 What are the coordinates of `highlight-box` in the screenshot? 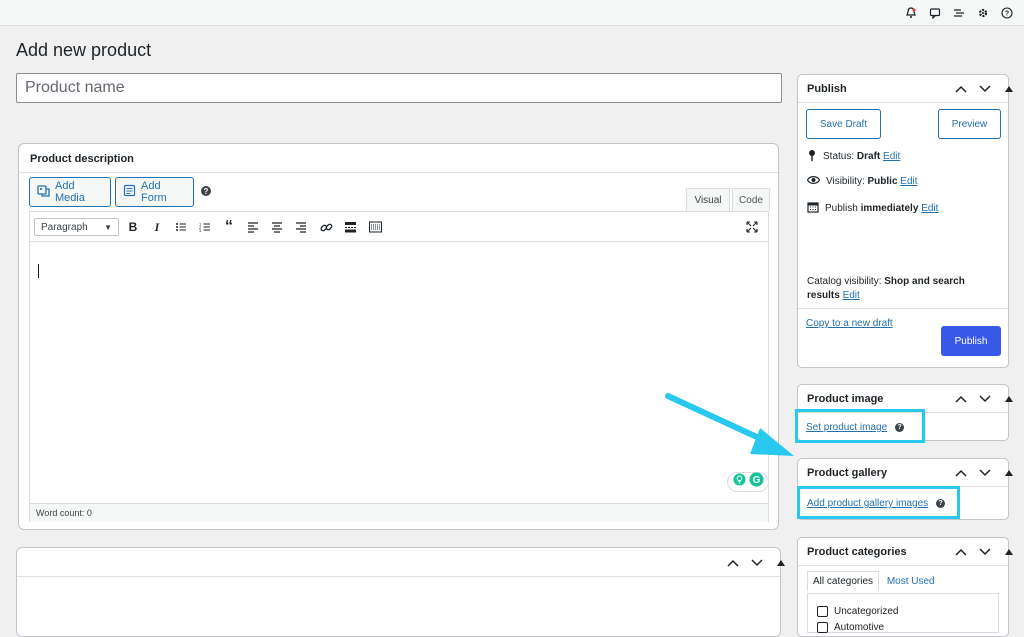 It's located at (878, 502).